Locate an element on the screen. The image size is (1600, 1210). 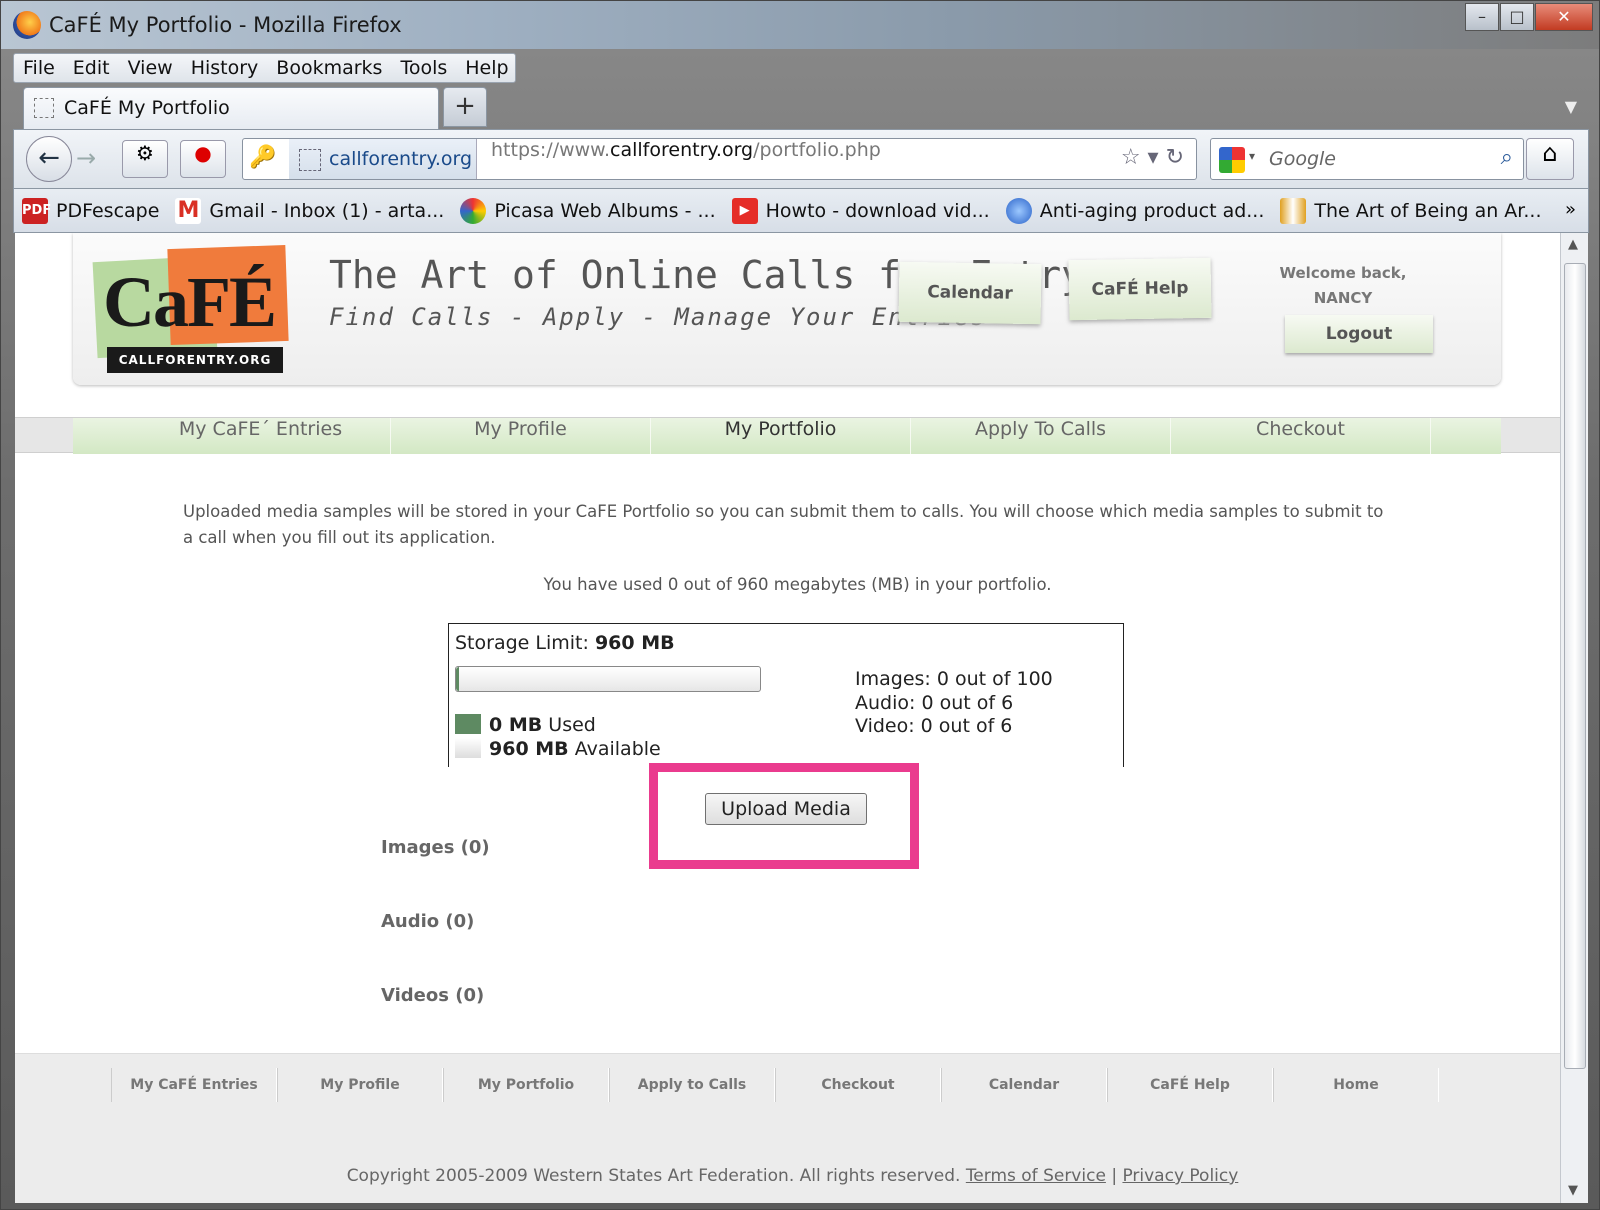
menu-file: File is located at coordinates (39, 68).